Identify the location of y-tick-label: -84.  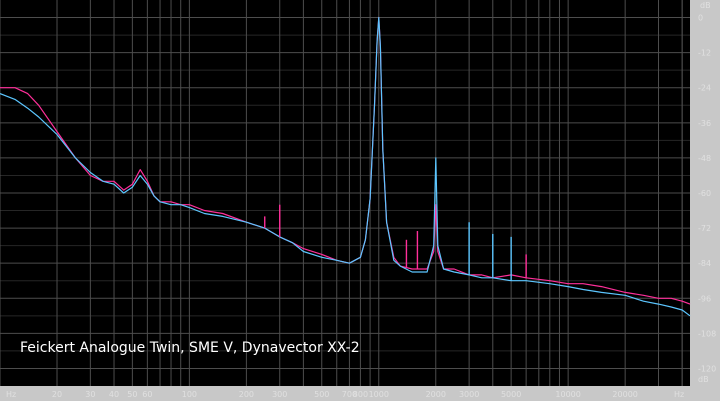
(704, 263).